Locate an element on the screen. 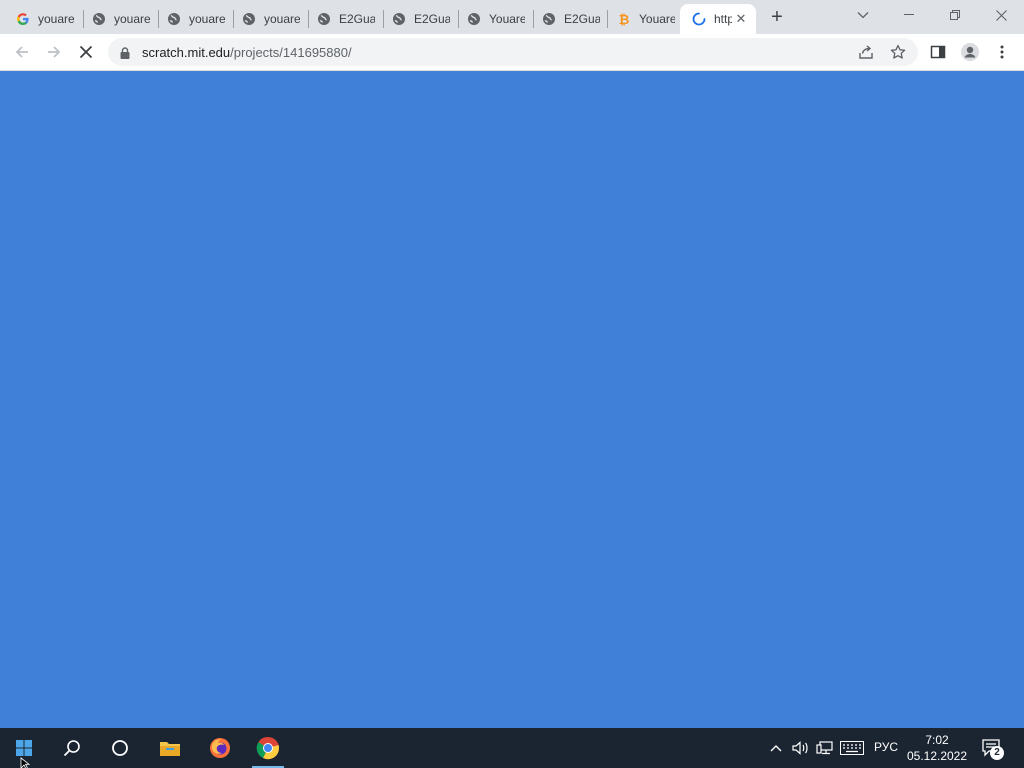 This screenshot has width=1024, height=768. system-clock: 7:02 05.12.2022 is located at coordinates (937, 748).